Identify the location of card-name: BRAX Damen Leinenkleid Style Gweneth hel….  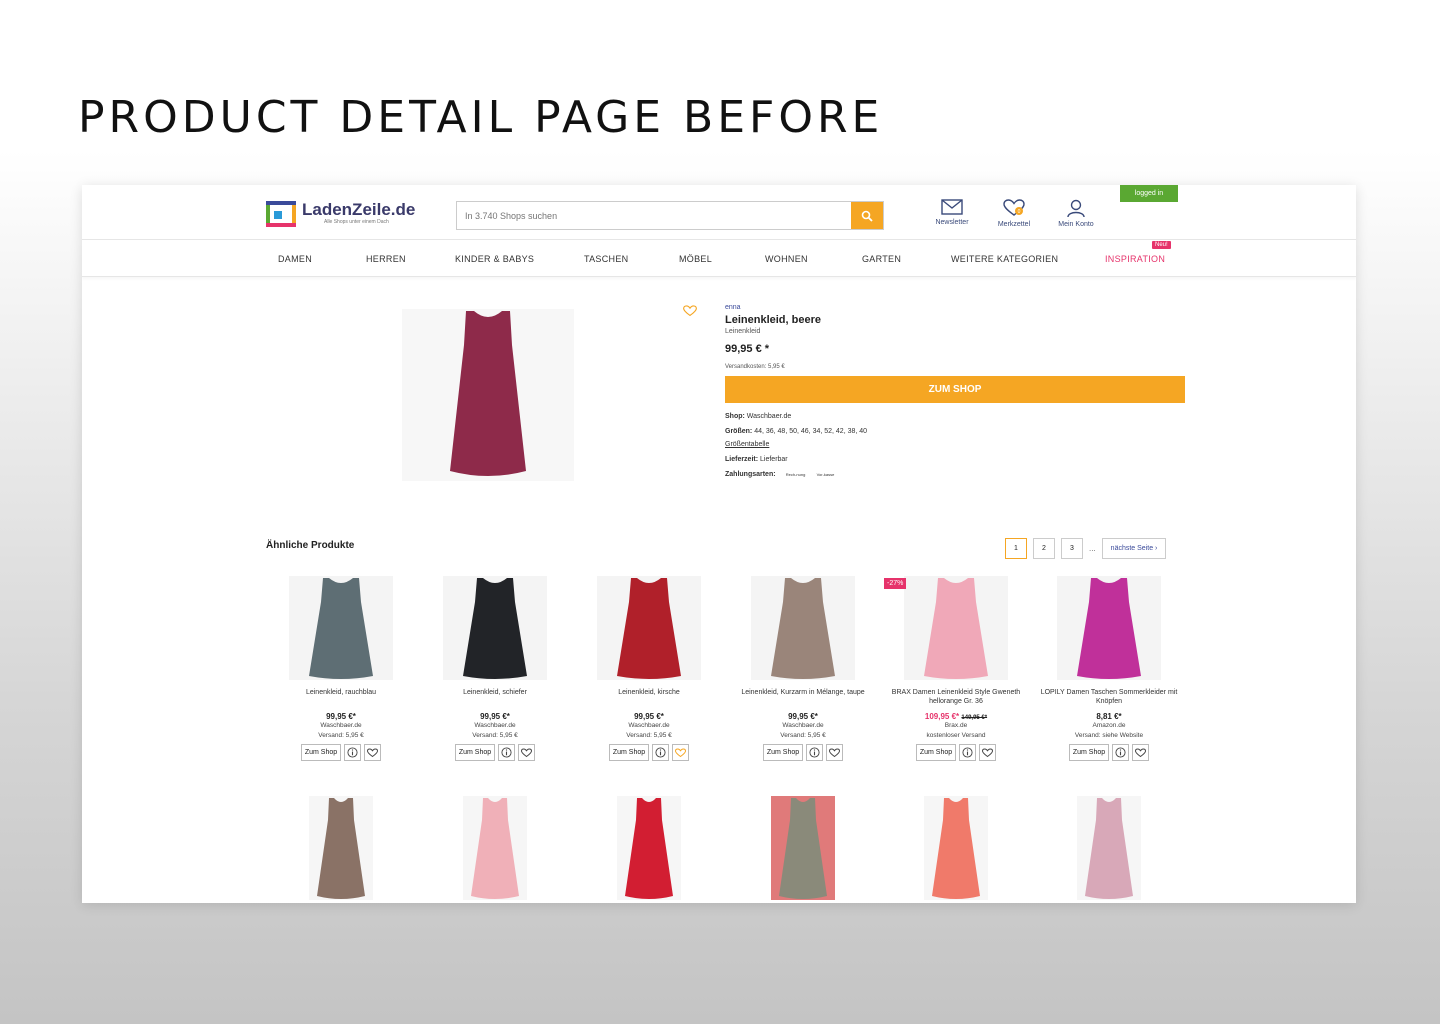
(956, 697).